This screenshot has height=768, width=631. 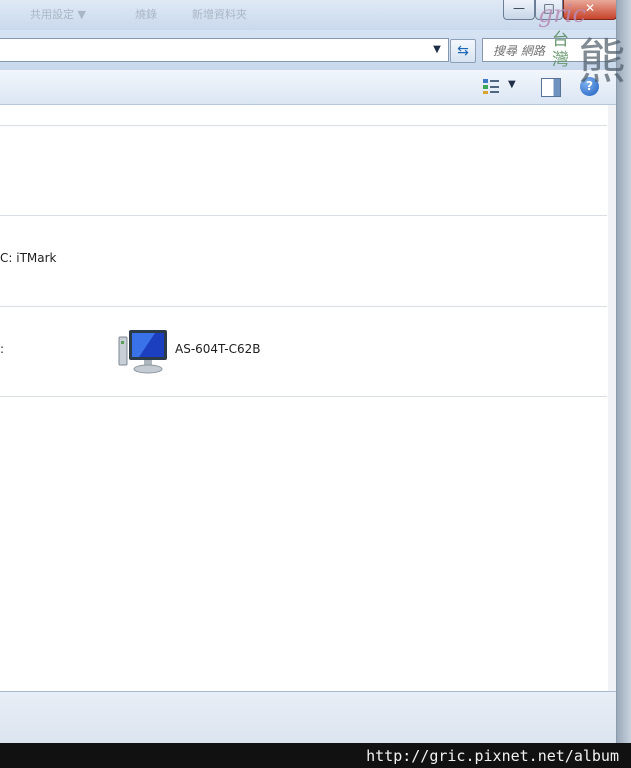 What do you see at coordinates (612, 398) in the screenshot?
I see `vertical-scrollbar` at bounding box center [612, 398].